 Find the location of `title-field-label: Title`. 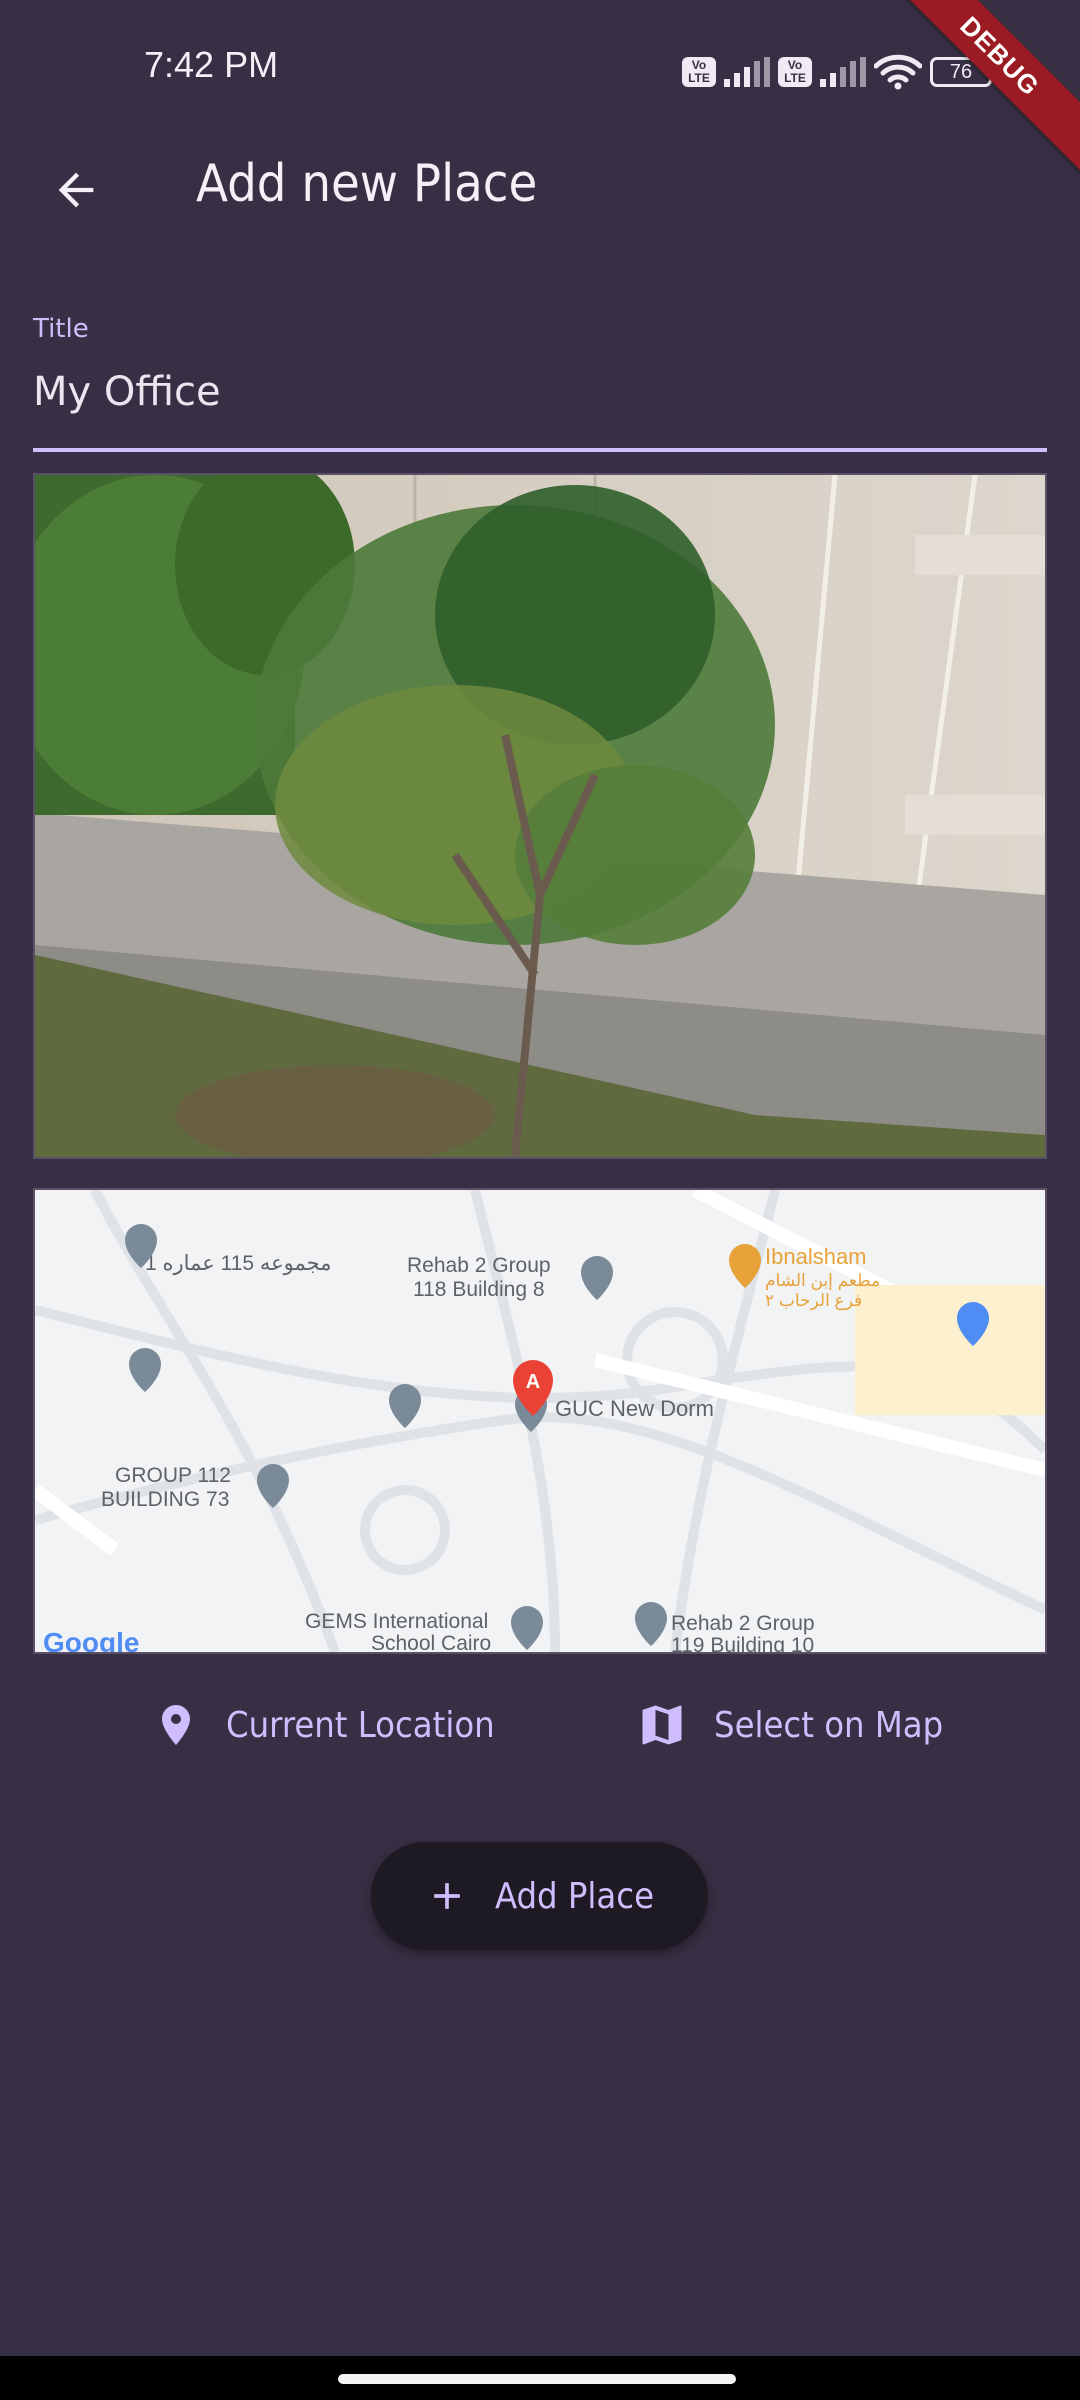

title-field-label: Title is located at coordinates (61, 329).